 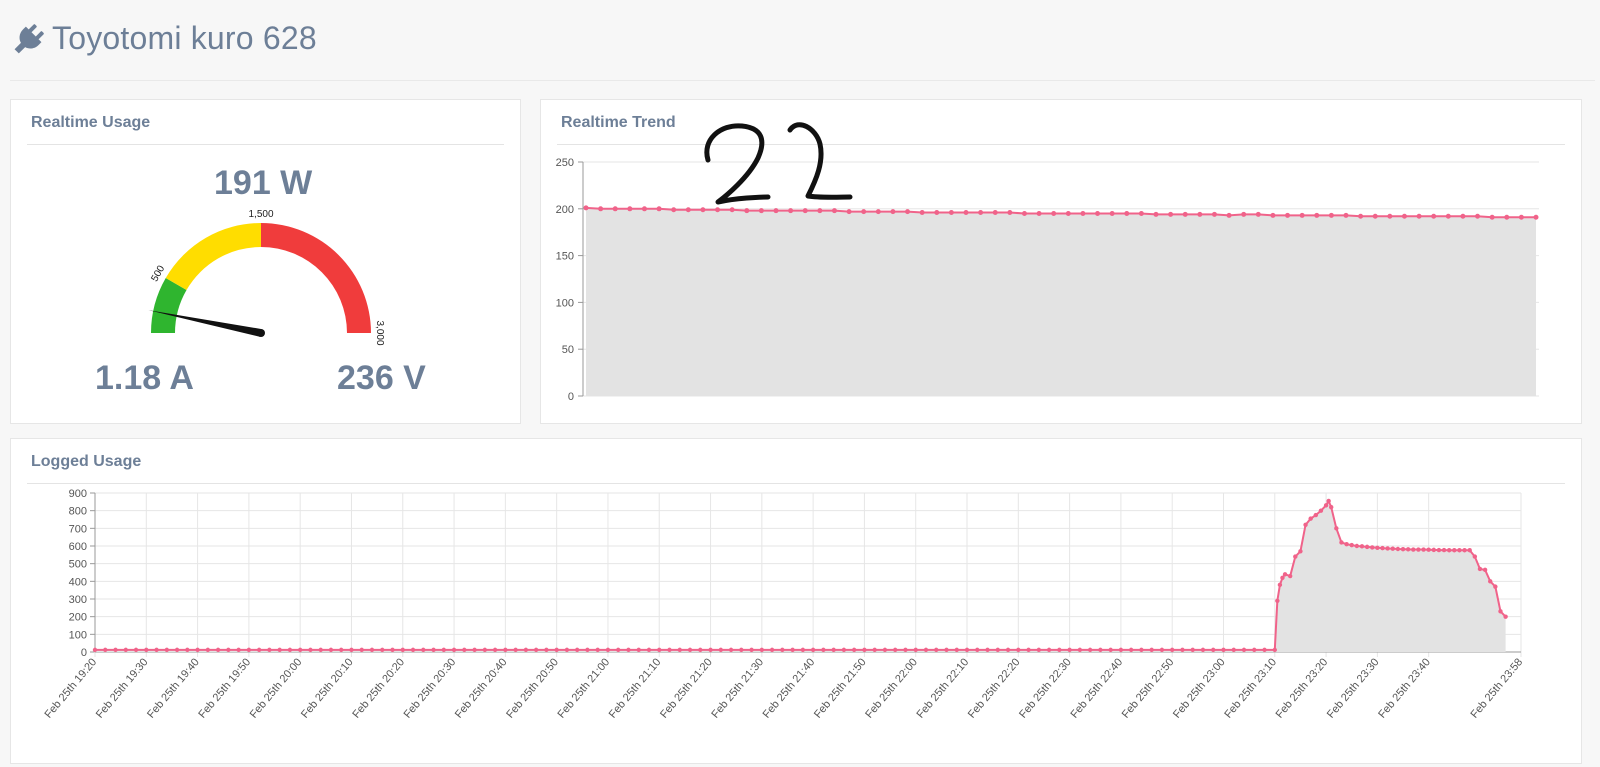 I want to click on x-tick-label: Feb 25th 22:10, so click(x=943, y=688).